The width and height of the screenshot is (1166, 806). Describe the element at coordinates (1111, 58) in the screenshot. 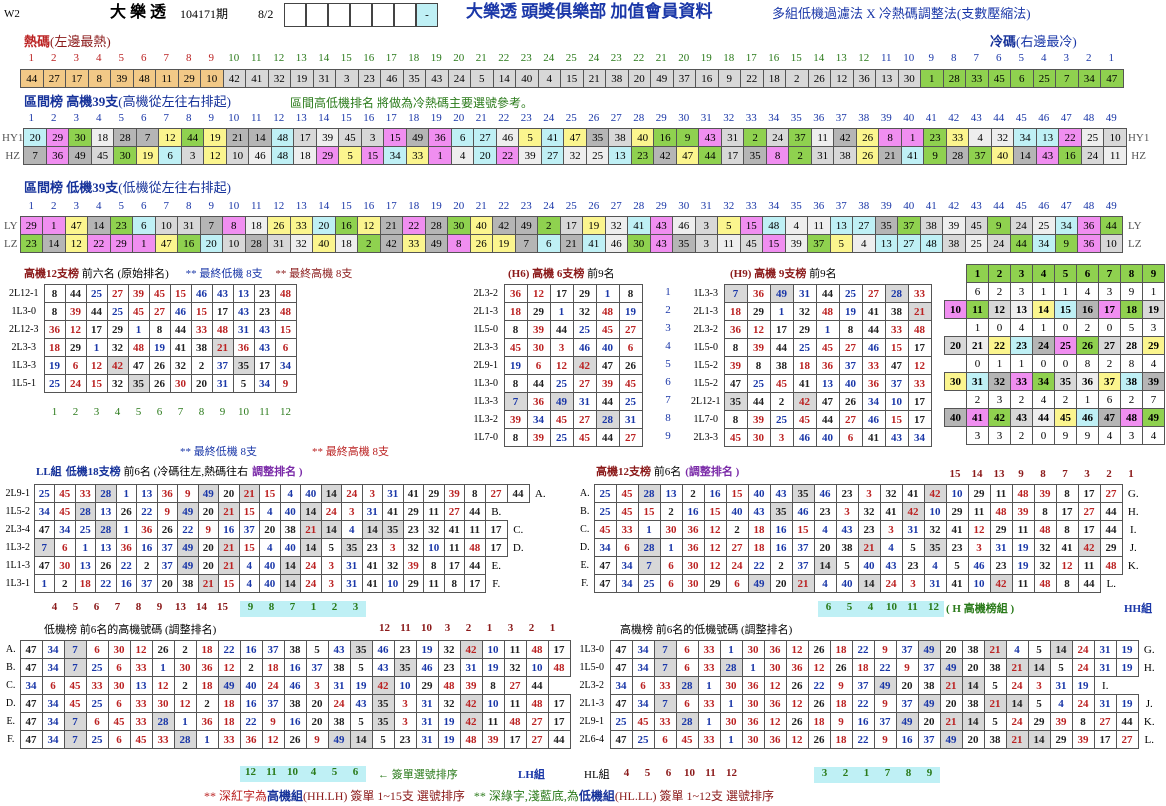

I see `number-label: 1` at that location.